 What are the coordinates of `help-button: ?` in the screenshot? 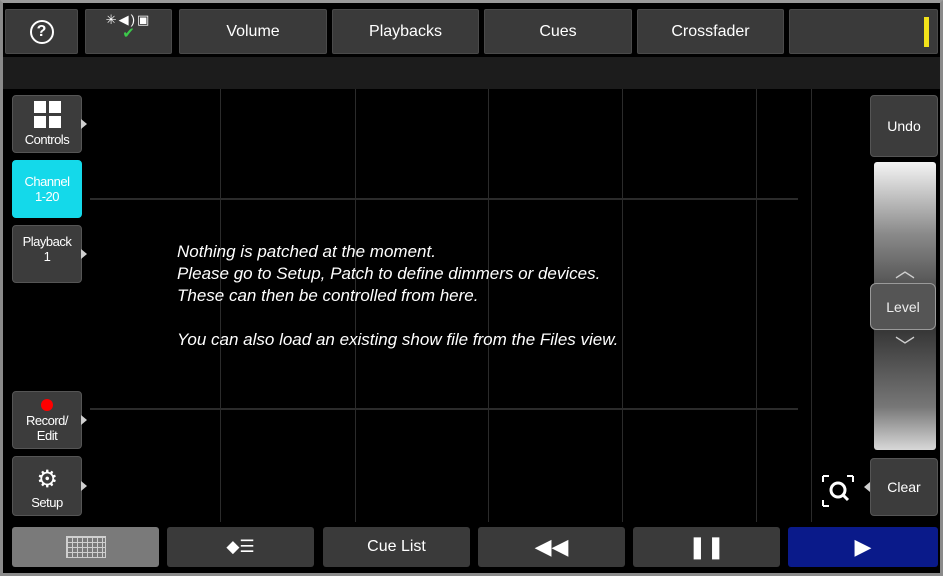 It's located at (41, 31).